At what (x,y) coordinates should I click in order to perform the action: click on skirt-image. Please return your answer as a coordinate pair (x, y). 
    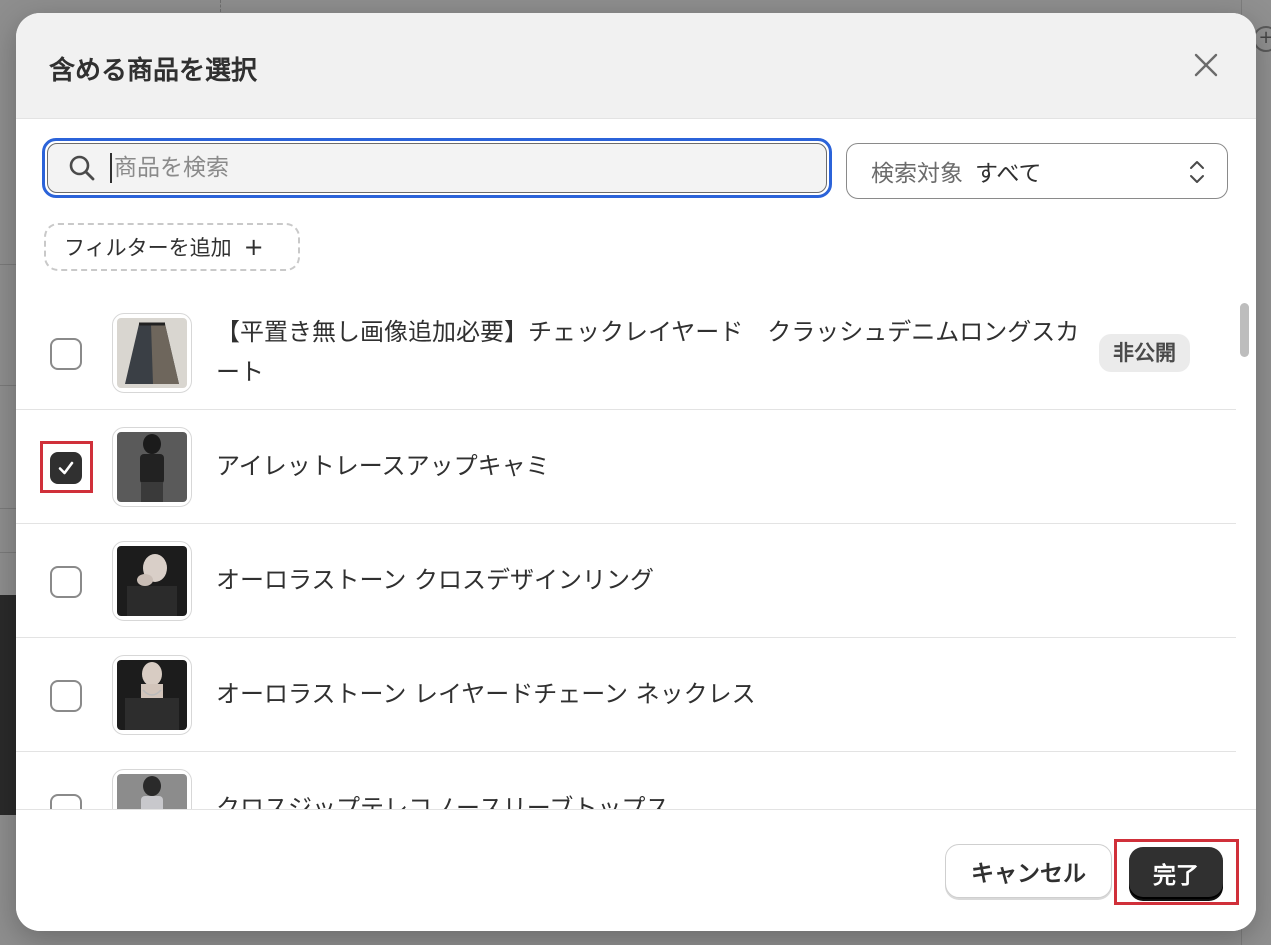
    Looking at the image, I should click on (152, 353).